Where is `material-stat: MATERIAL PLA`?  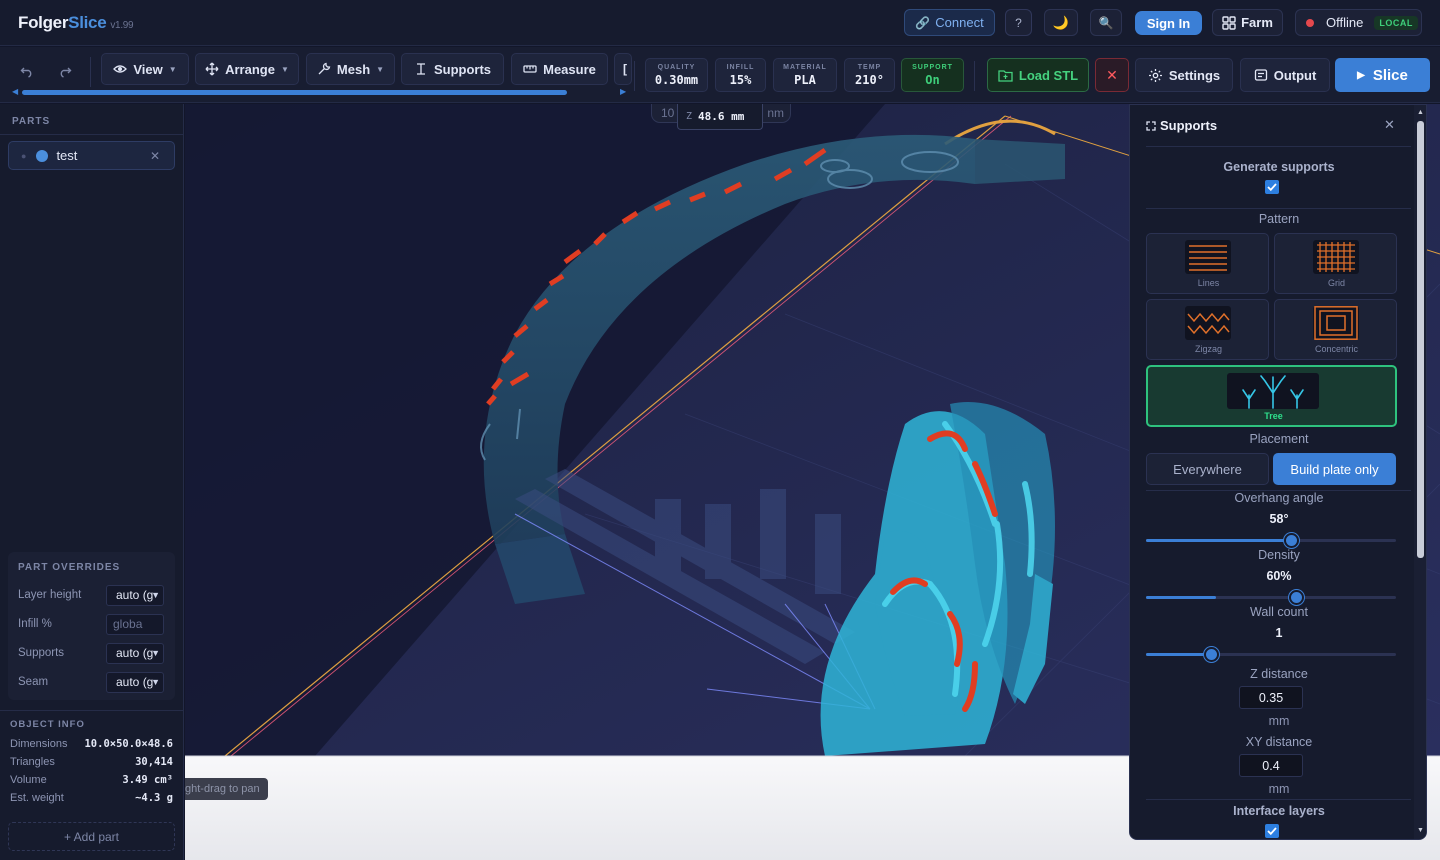 material-stat: MATERIAL PLA is located at coordinates (805, 75).